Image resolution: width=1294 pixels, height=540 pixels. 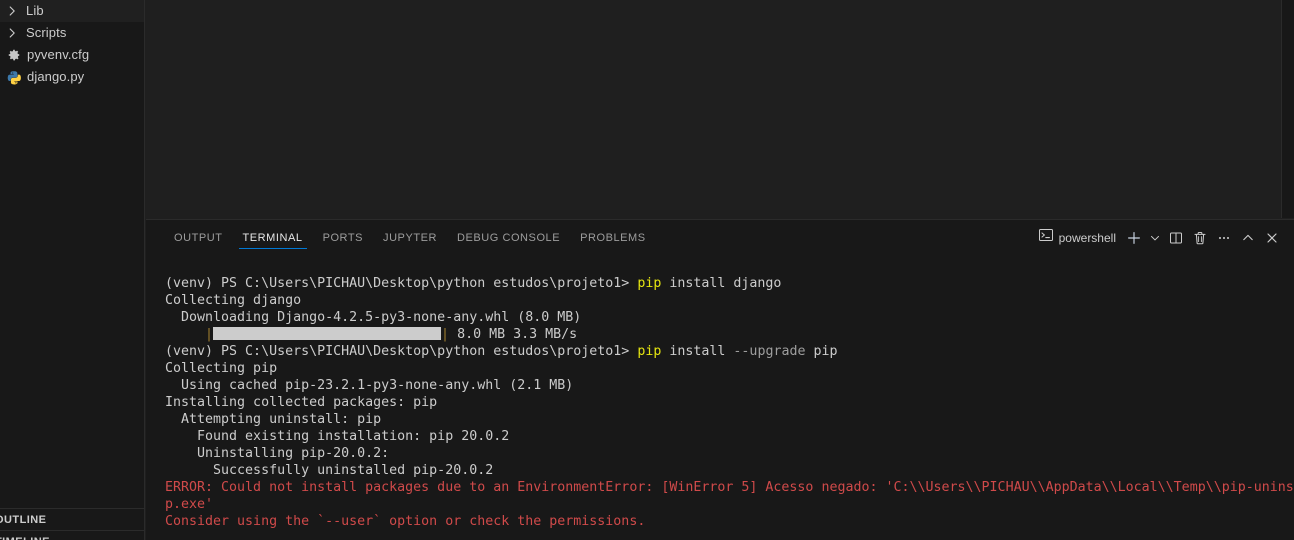 What do you see at coordinates (1224, 238) in the screenshot?
I see `more-actions-button` at bounding box center [1224, 238].